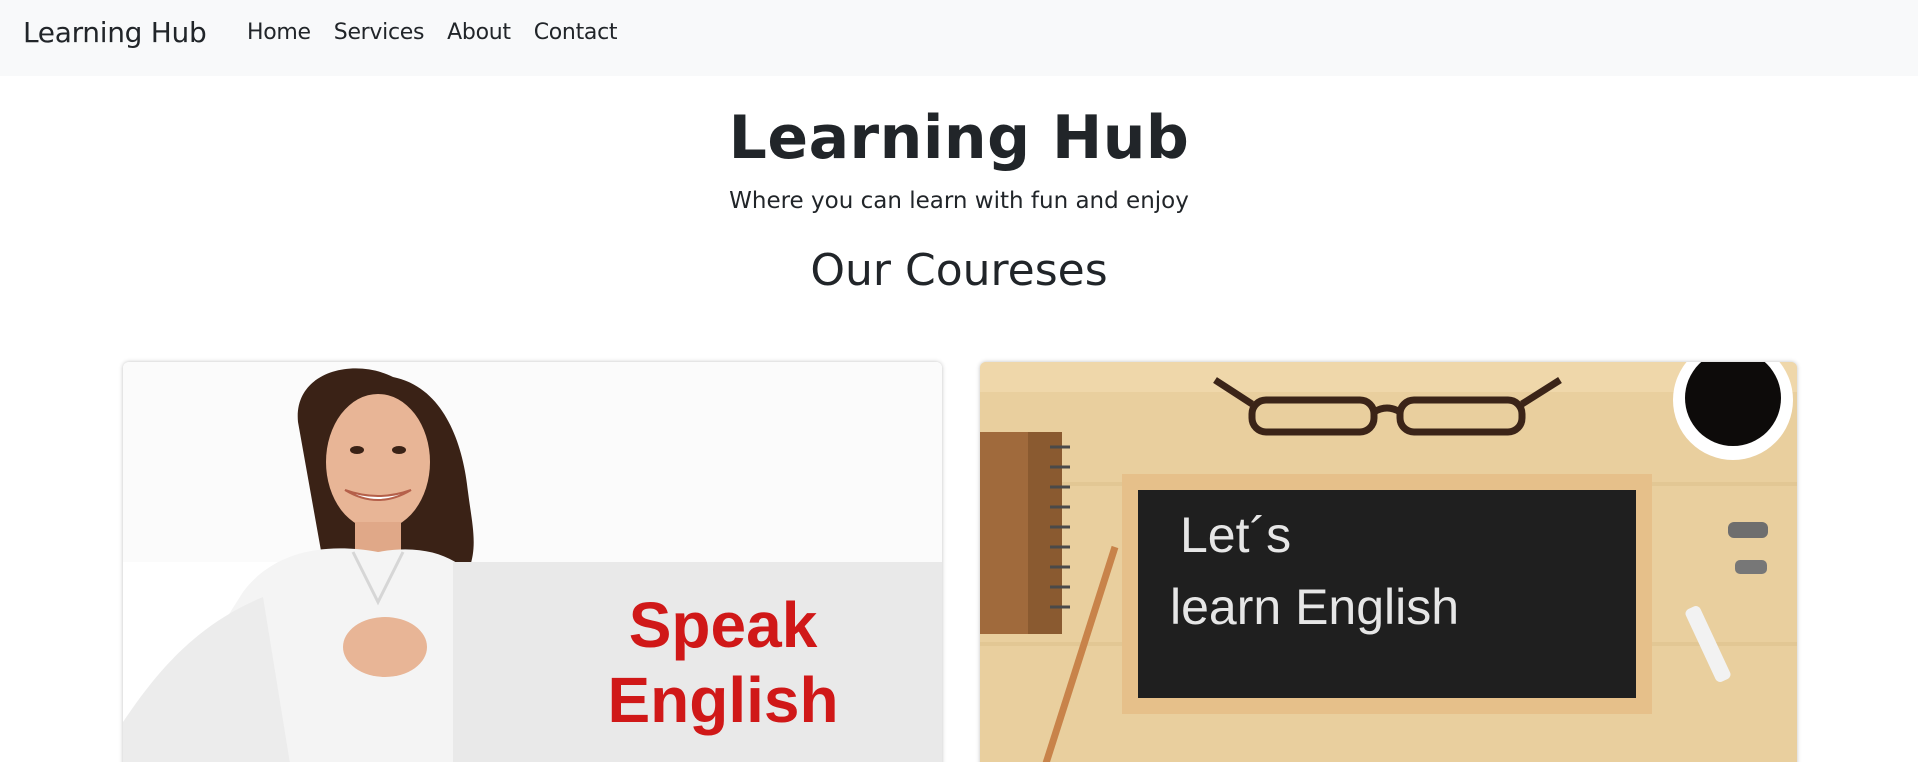  I want to click on nav-link-about: About, so click(479, 32).